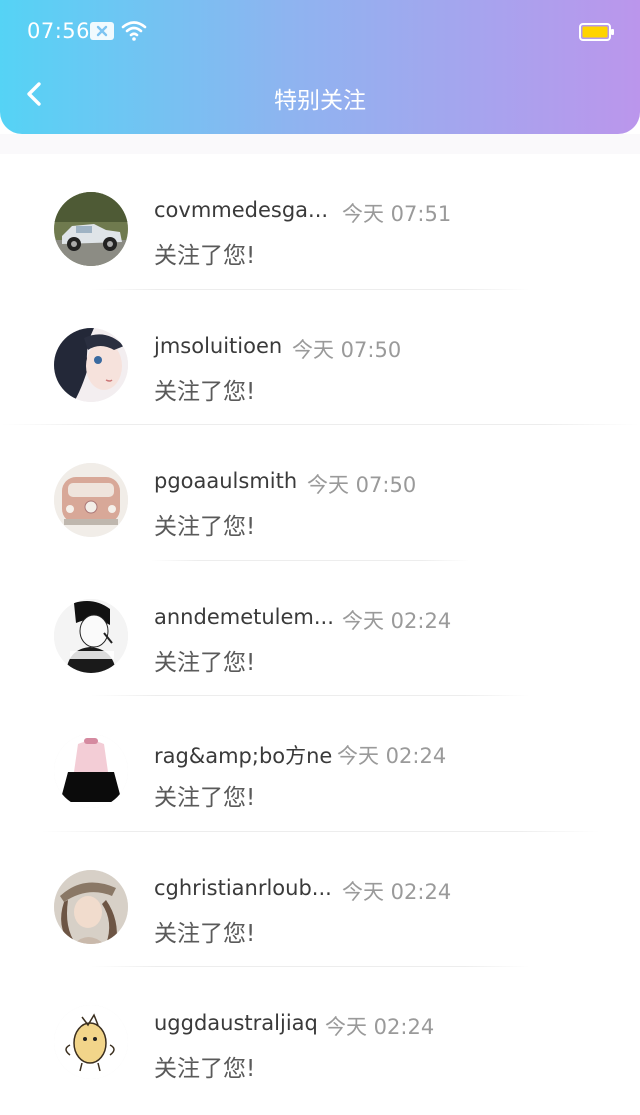 The height and width of the screenshot is (1115, 640). I want to click on status-time: 07:56, so click(59, 31).